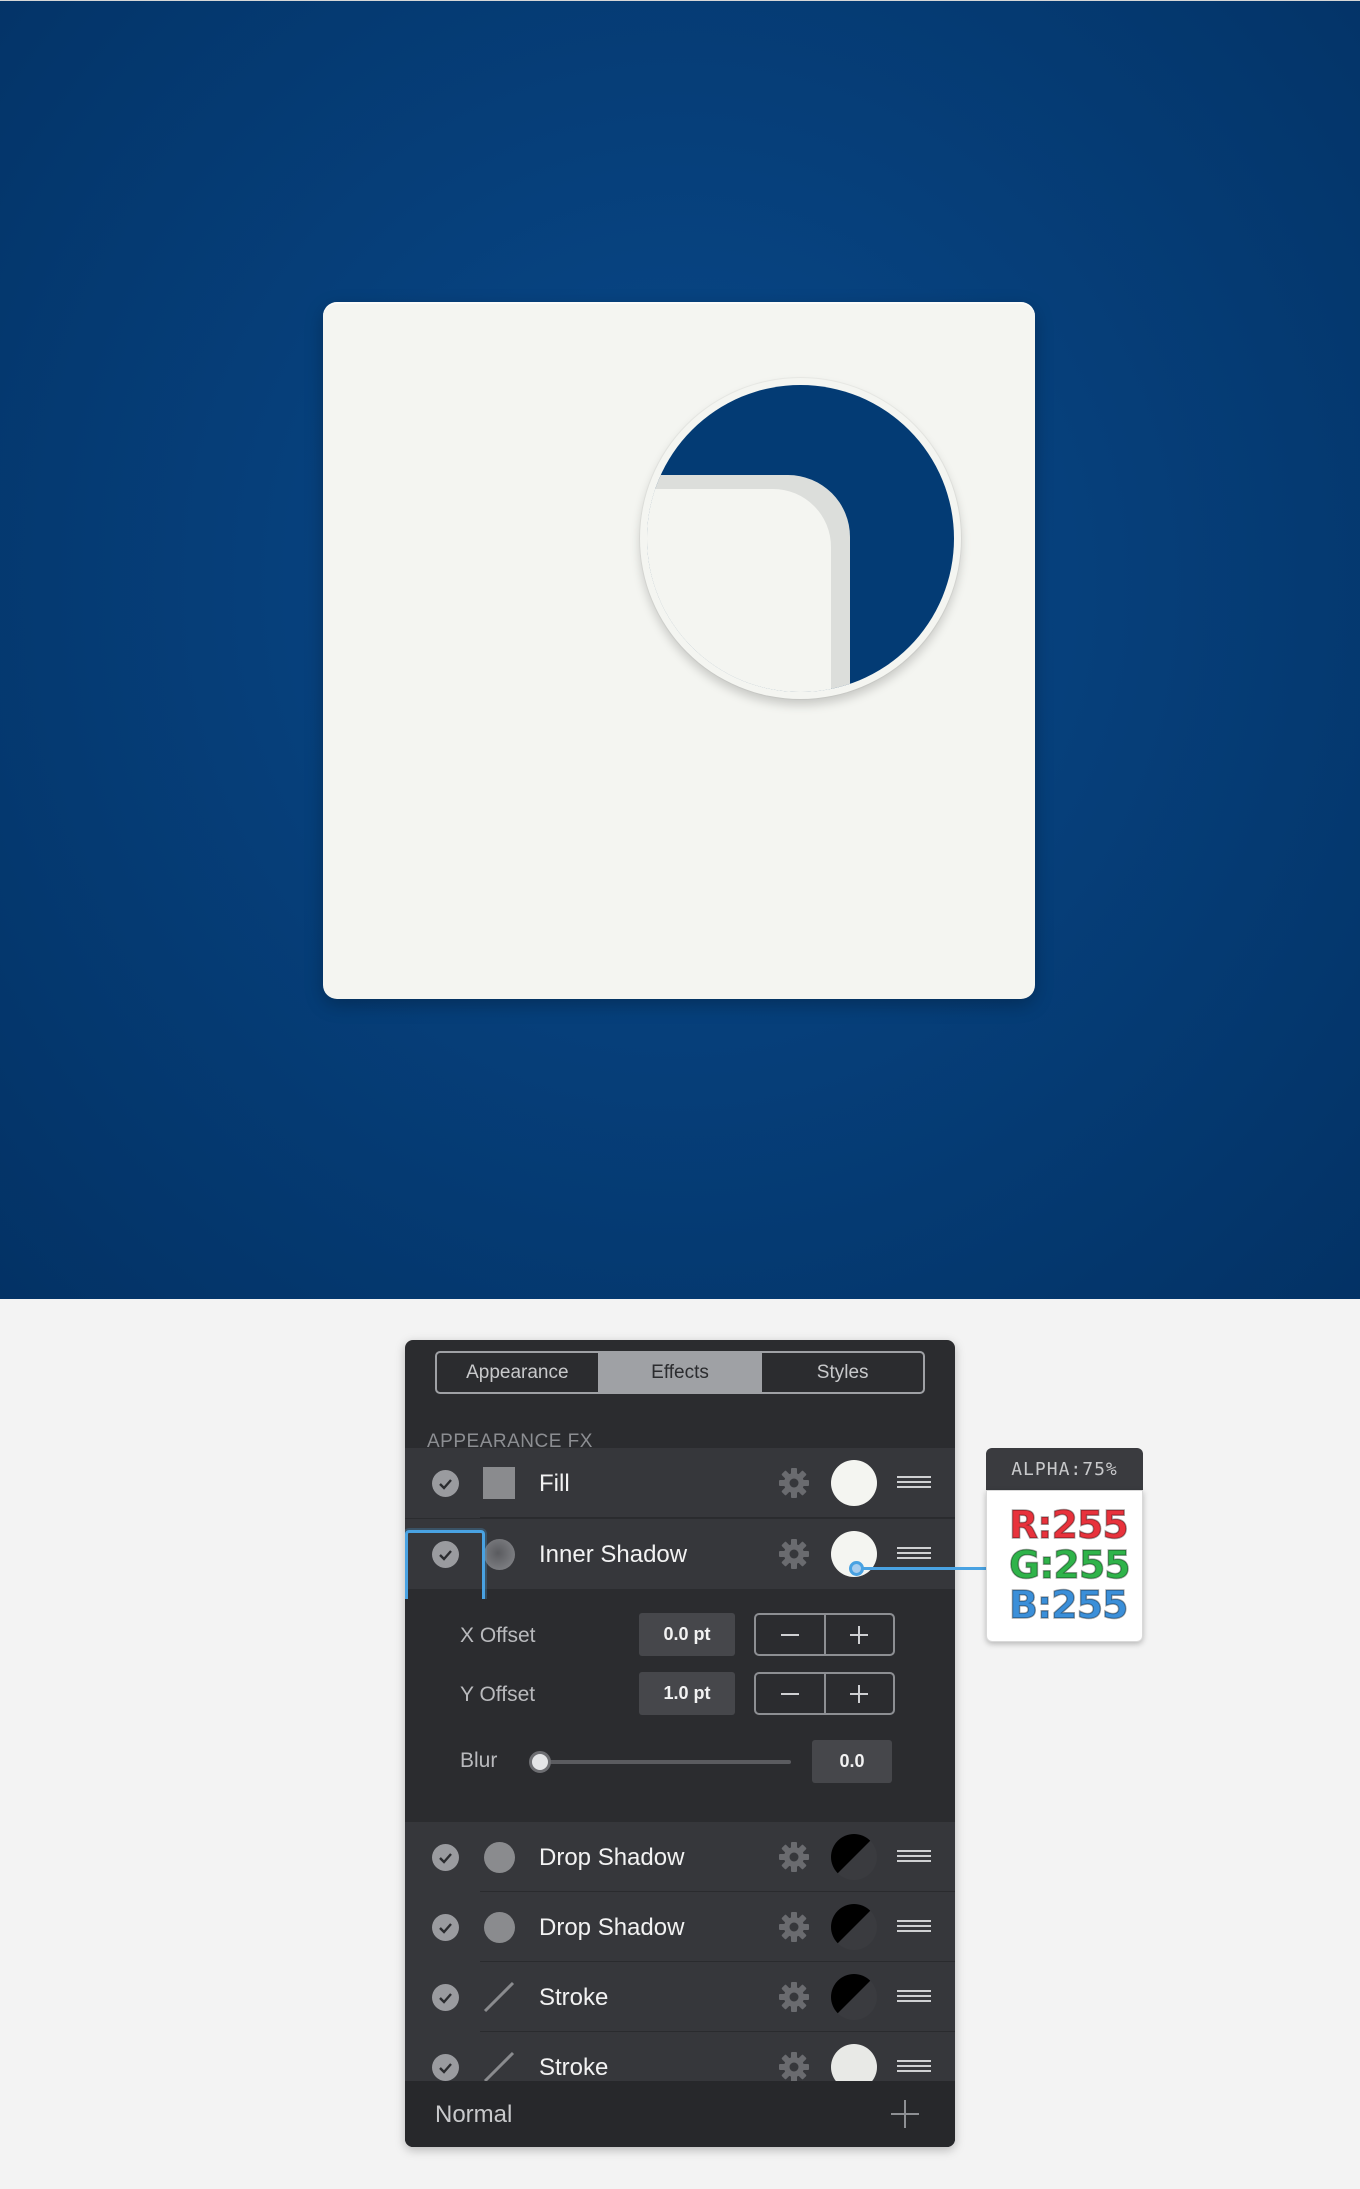 This screenshot has height=2189, width=1360. Describe the element at coordinates (499, 1483) in the screenshot. I see `square-swatch-icon` at that location.